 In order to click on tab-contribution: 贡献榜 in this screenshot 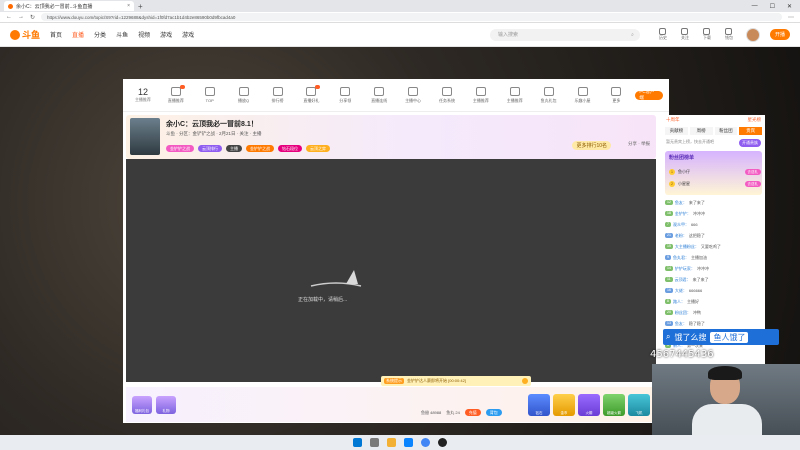, I will do `click(676, 131)`.